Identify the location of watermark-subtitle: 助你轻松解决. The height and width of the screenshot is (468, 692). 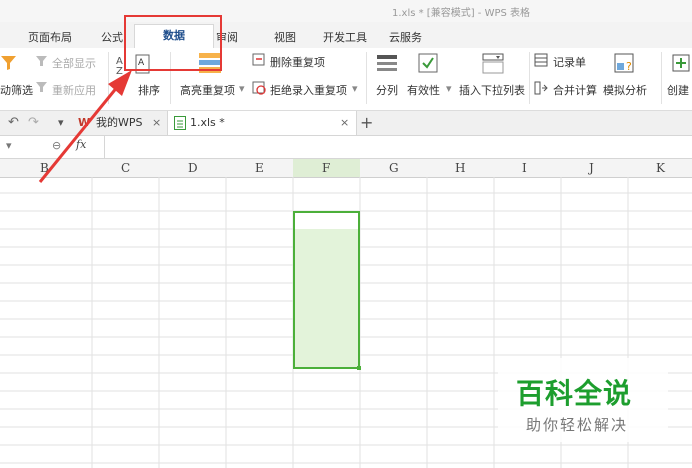
(577, 425).